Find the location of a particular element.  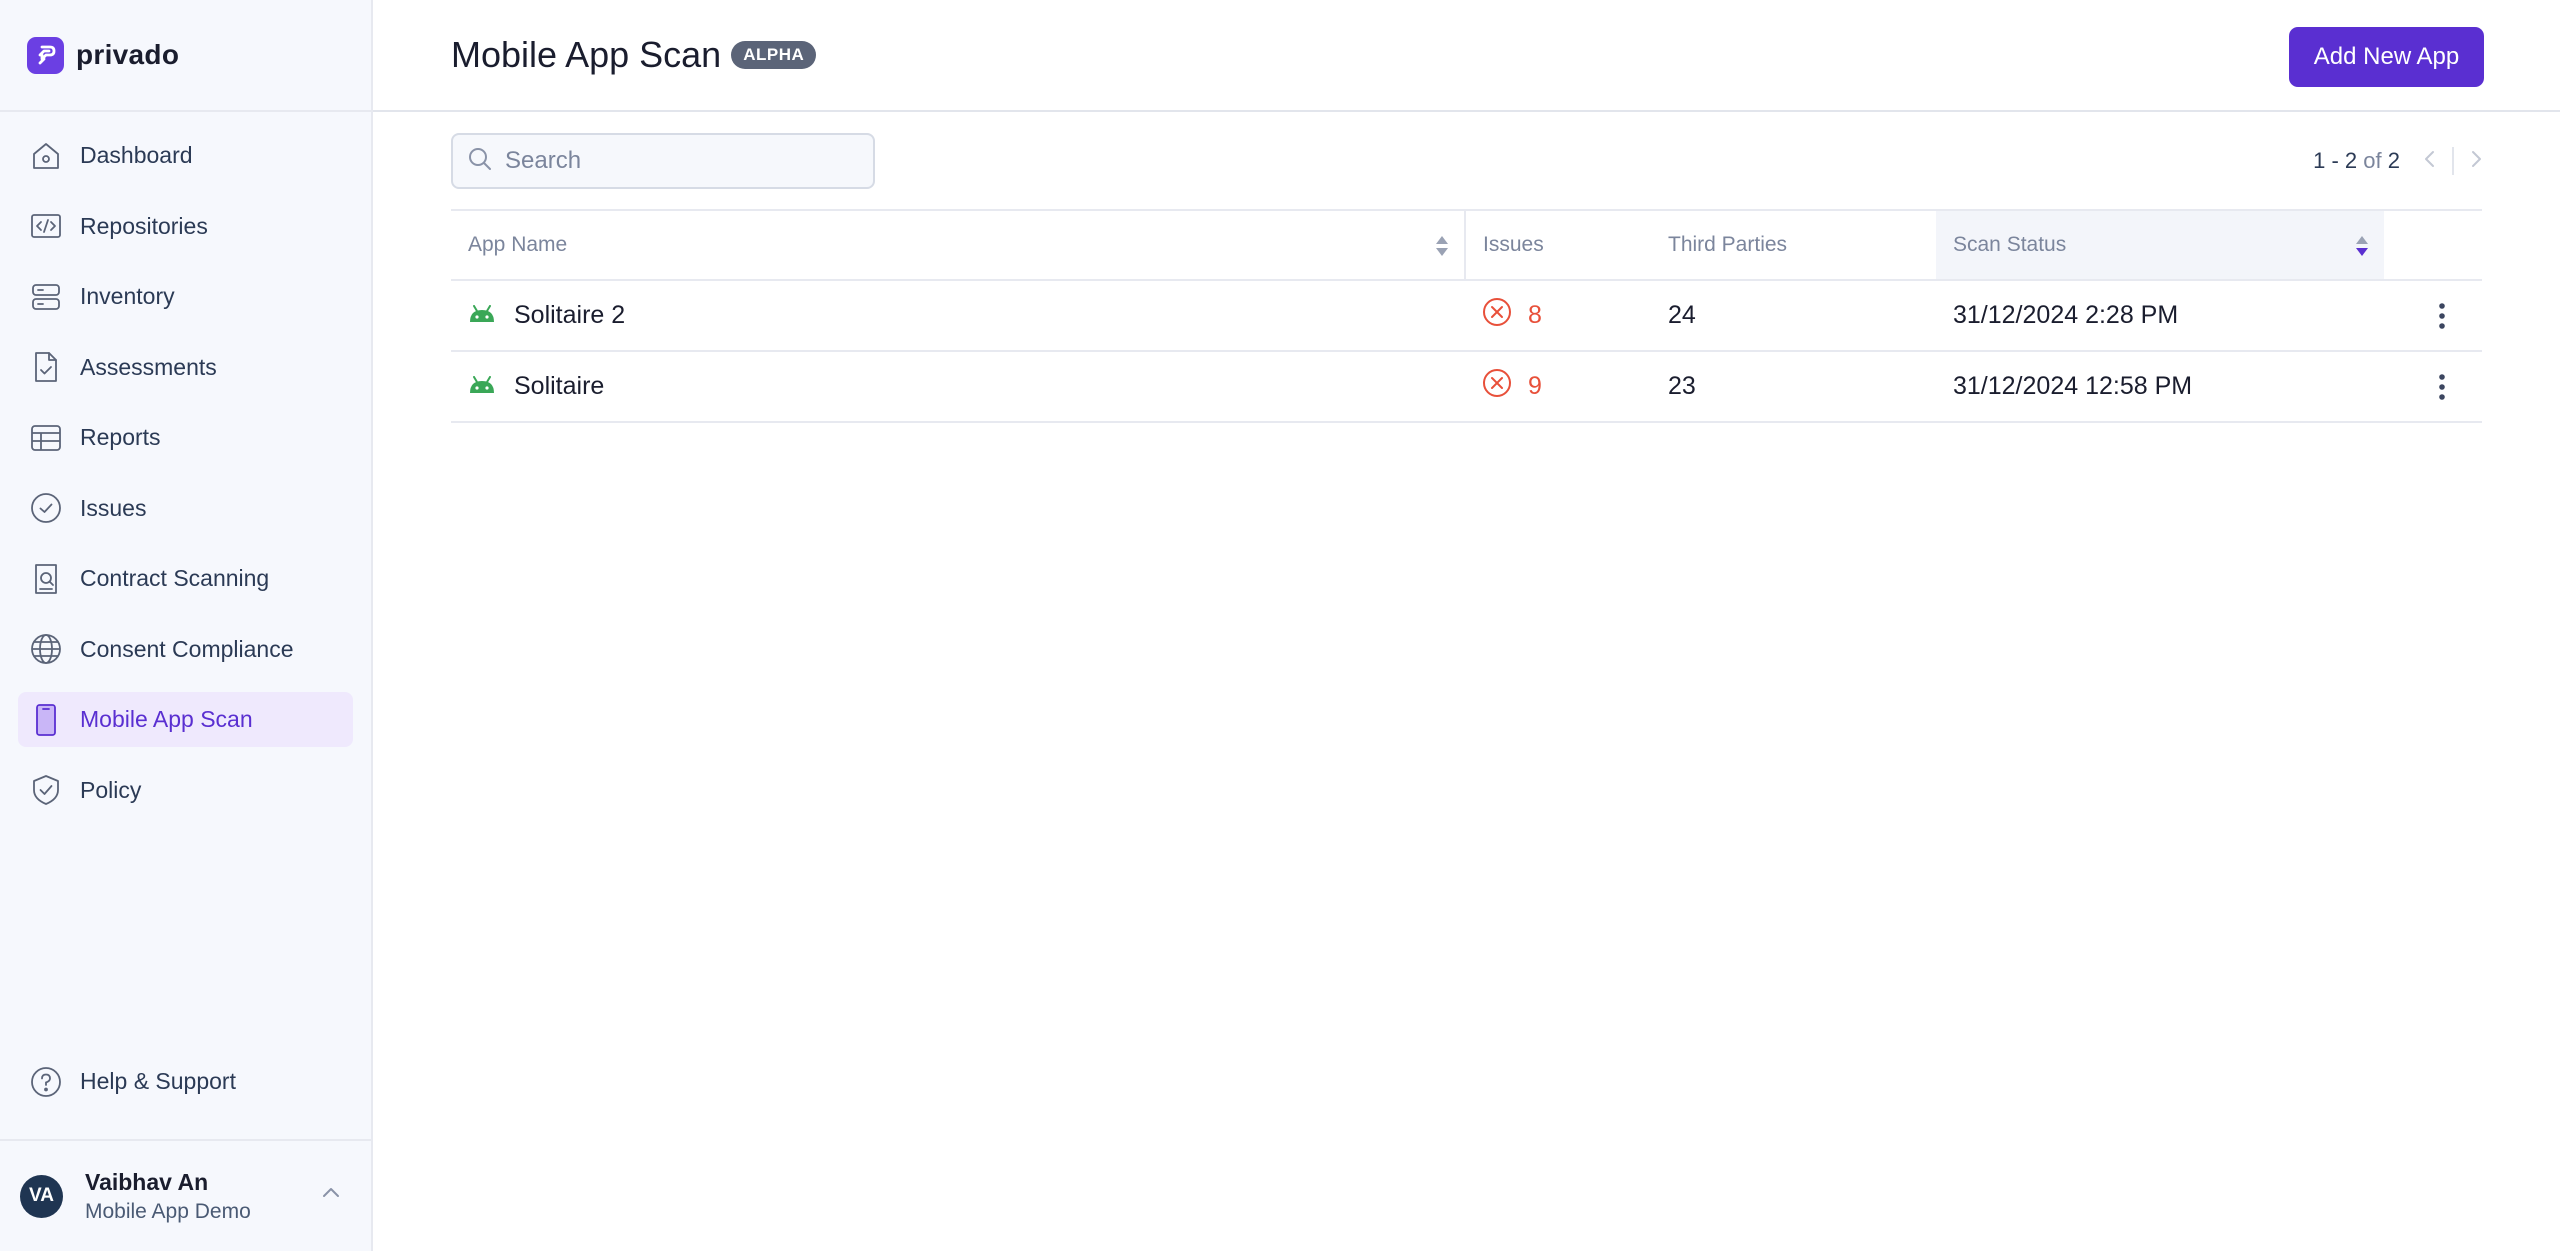

avatar: VA is located at coordinates (41, 1196).